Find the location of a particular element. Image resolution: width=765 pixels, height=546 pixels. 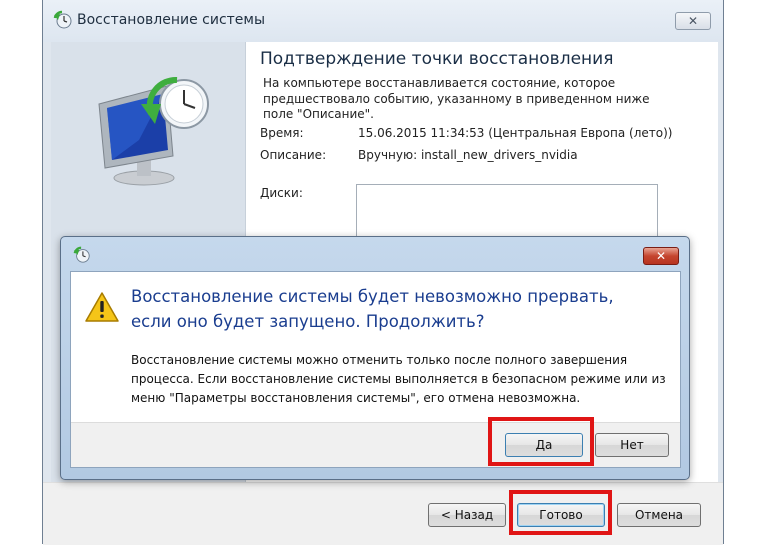

dialog-close-button: ✕ is located at coordinates (661, 256).